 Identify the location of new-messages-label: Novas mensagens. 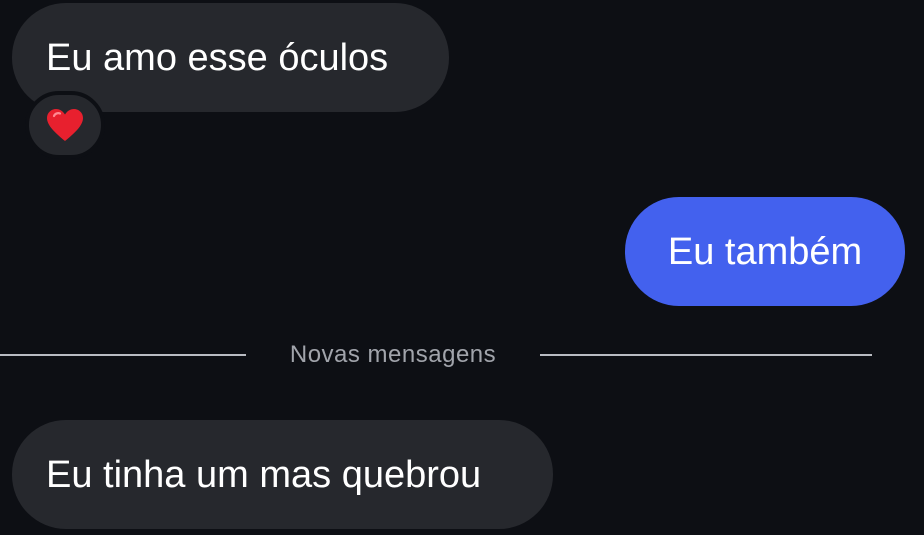
(393, 354).